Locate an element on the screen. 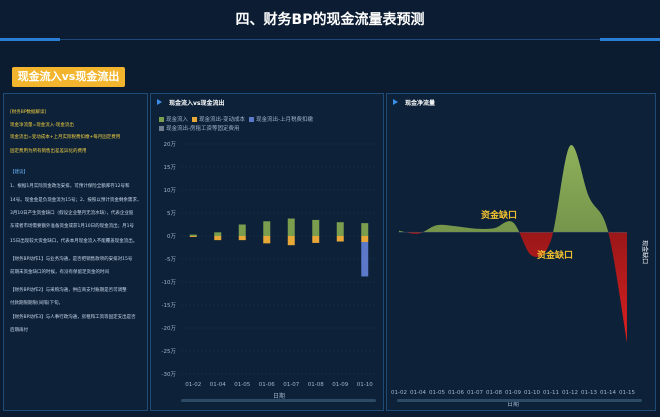 The width and height of the screenshot is (660, 417). x-tick-label: 01-12 is located at coordinates (570, 393).